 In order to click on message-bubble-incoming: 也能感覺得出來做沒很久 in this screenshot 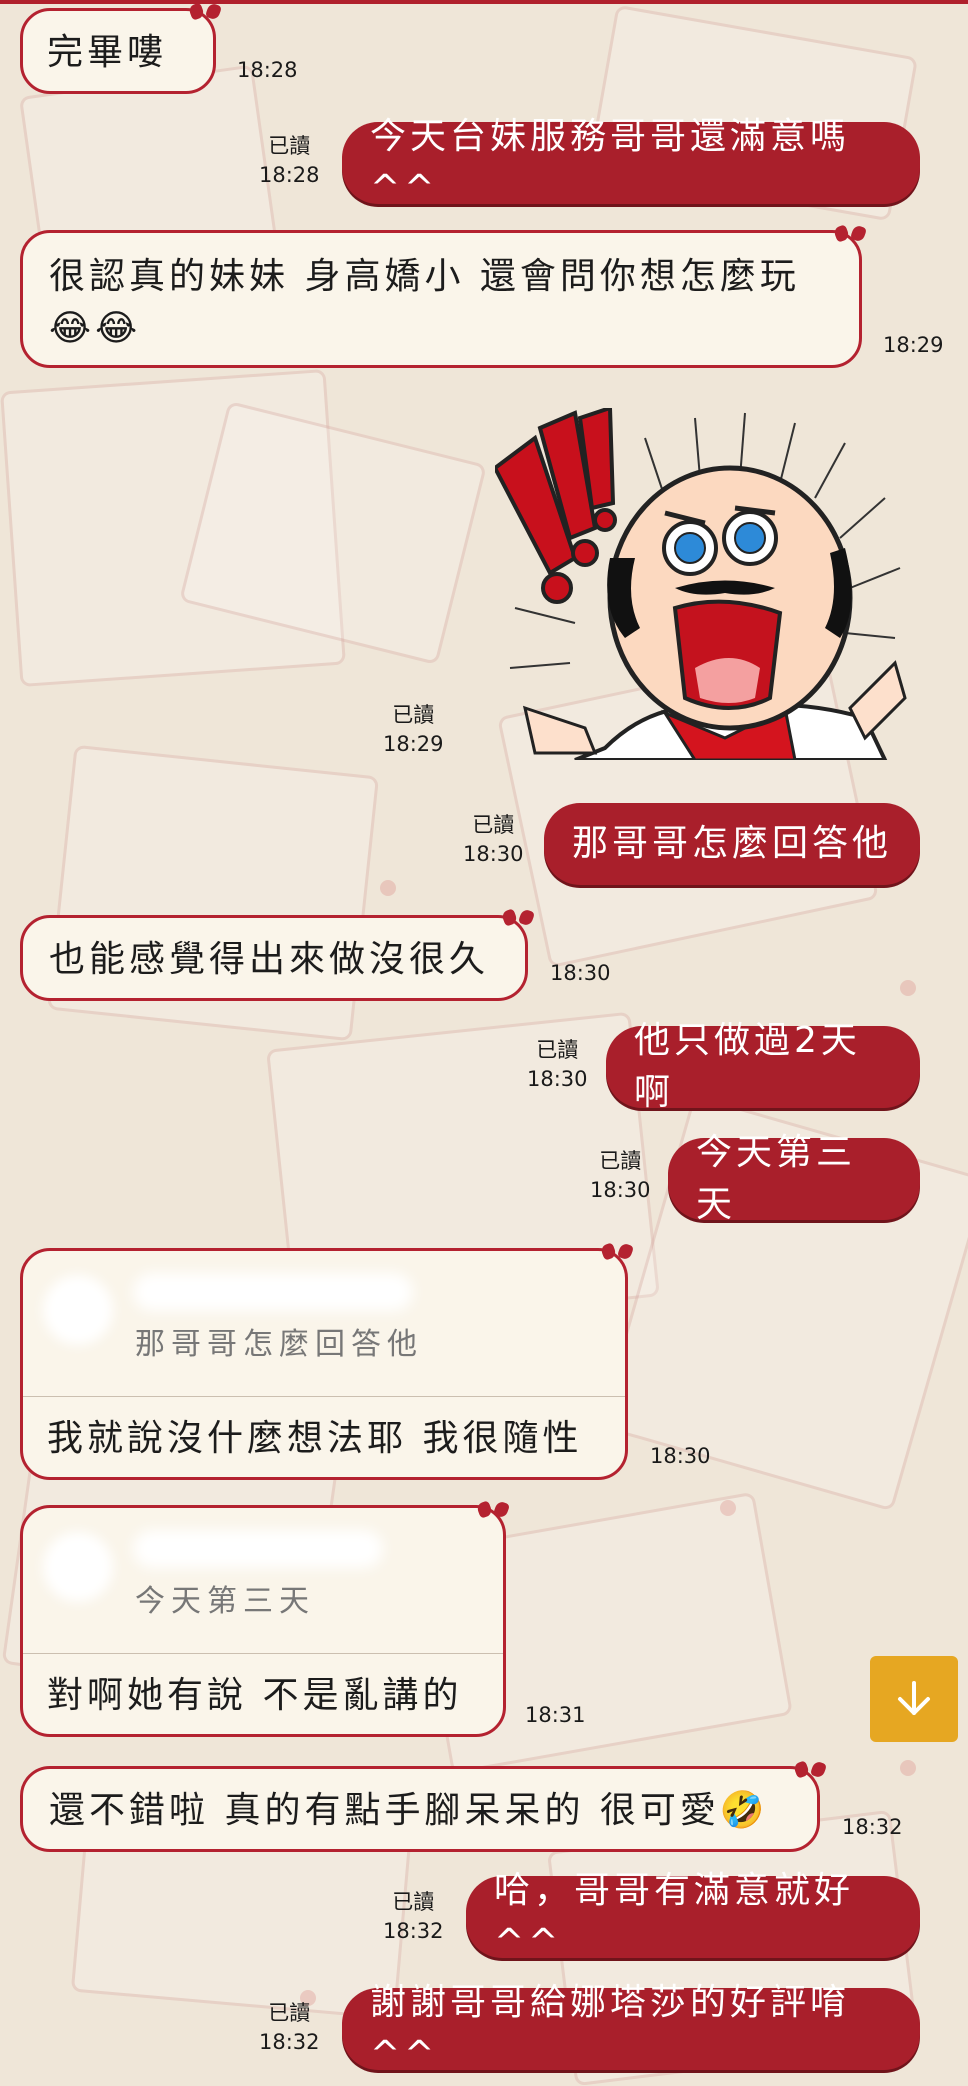, I will do `click(274, 958)`.